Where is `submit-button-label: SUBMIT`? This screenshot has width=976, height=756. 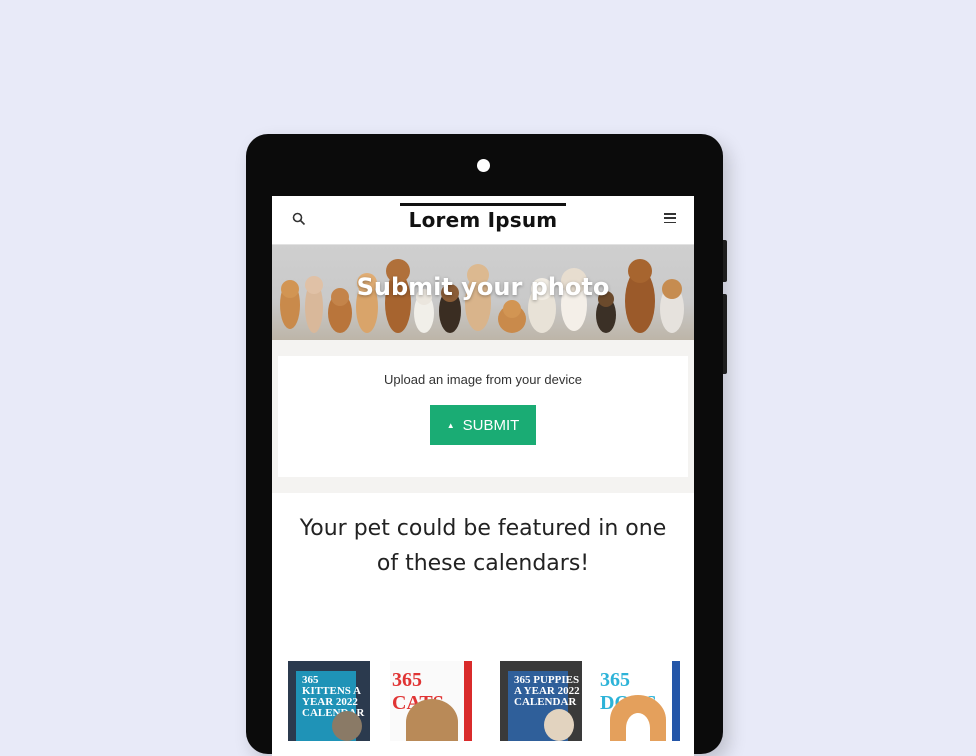 submit-button-label: SUBMIT is located at coordinates (491, 425).